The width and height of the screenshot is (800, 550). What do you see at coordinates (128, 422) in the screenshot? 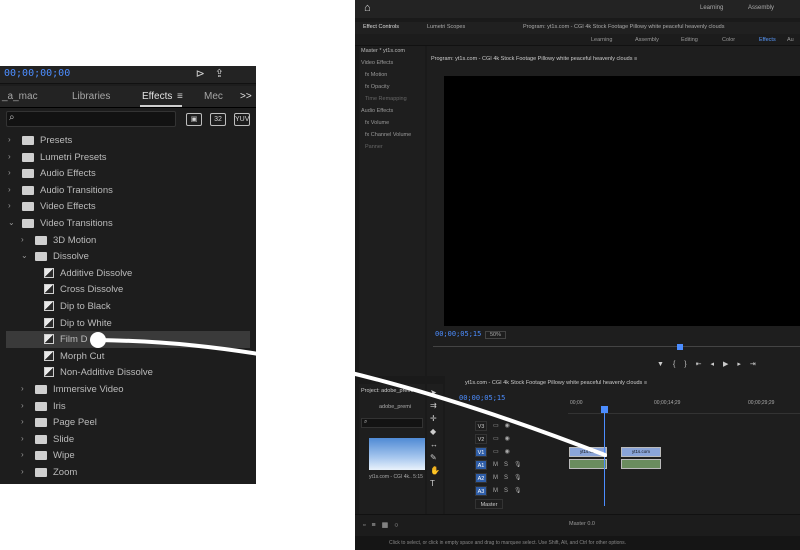
I see `effects-tree-item: › Page Peel` at bounding box center [128, 422].